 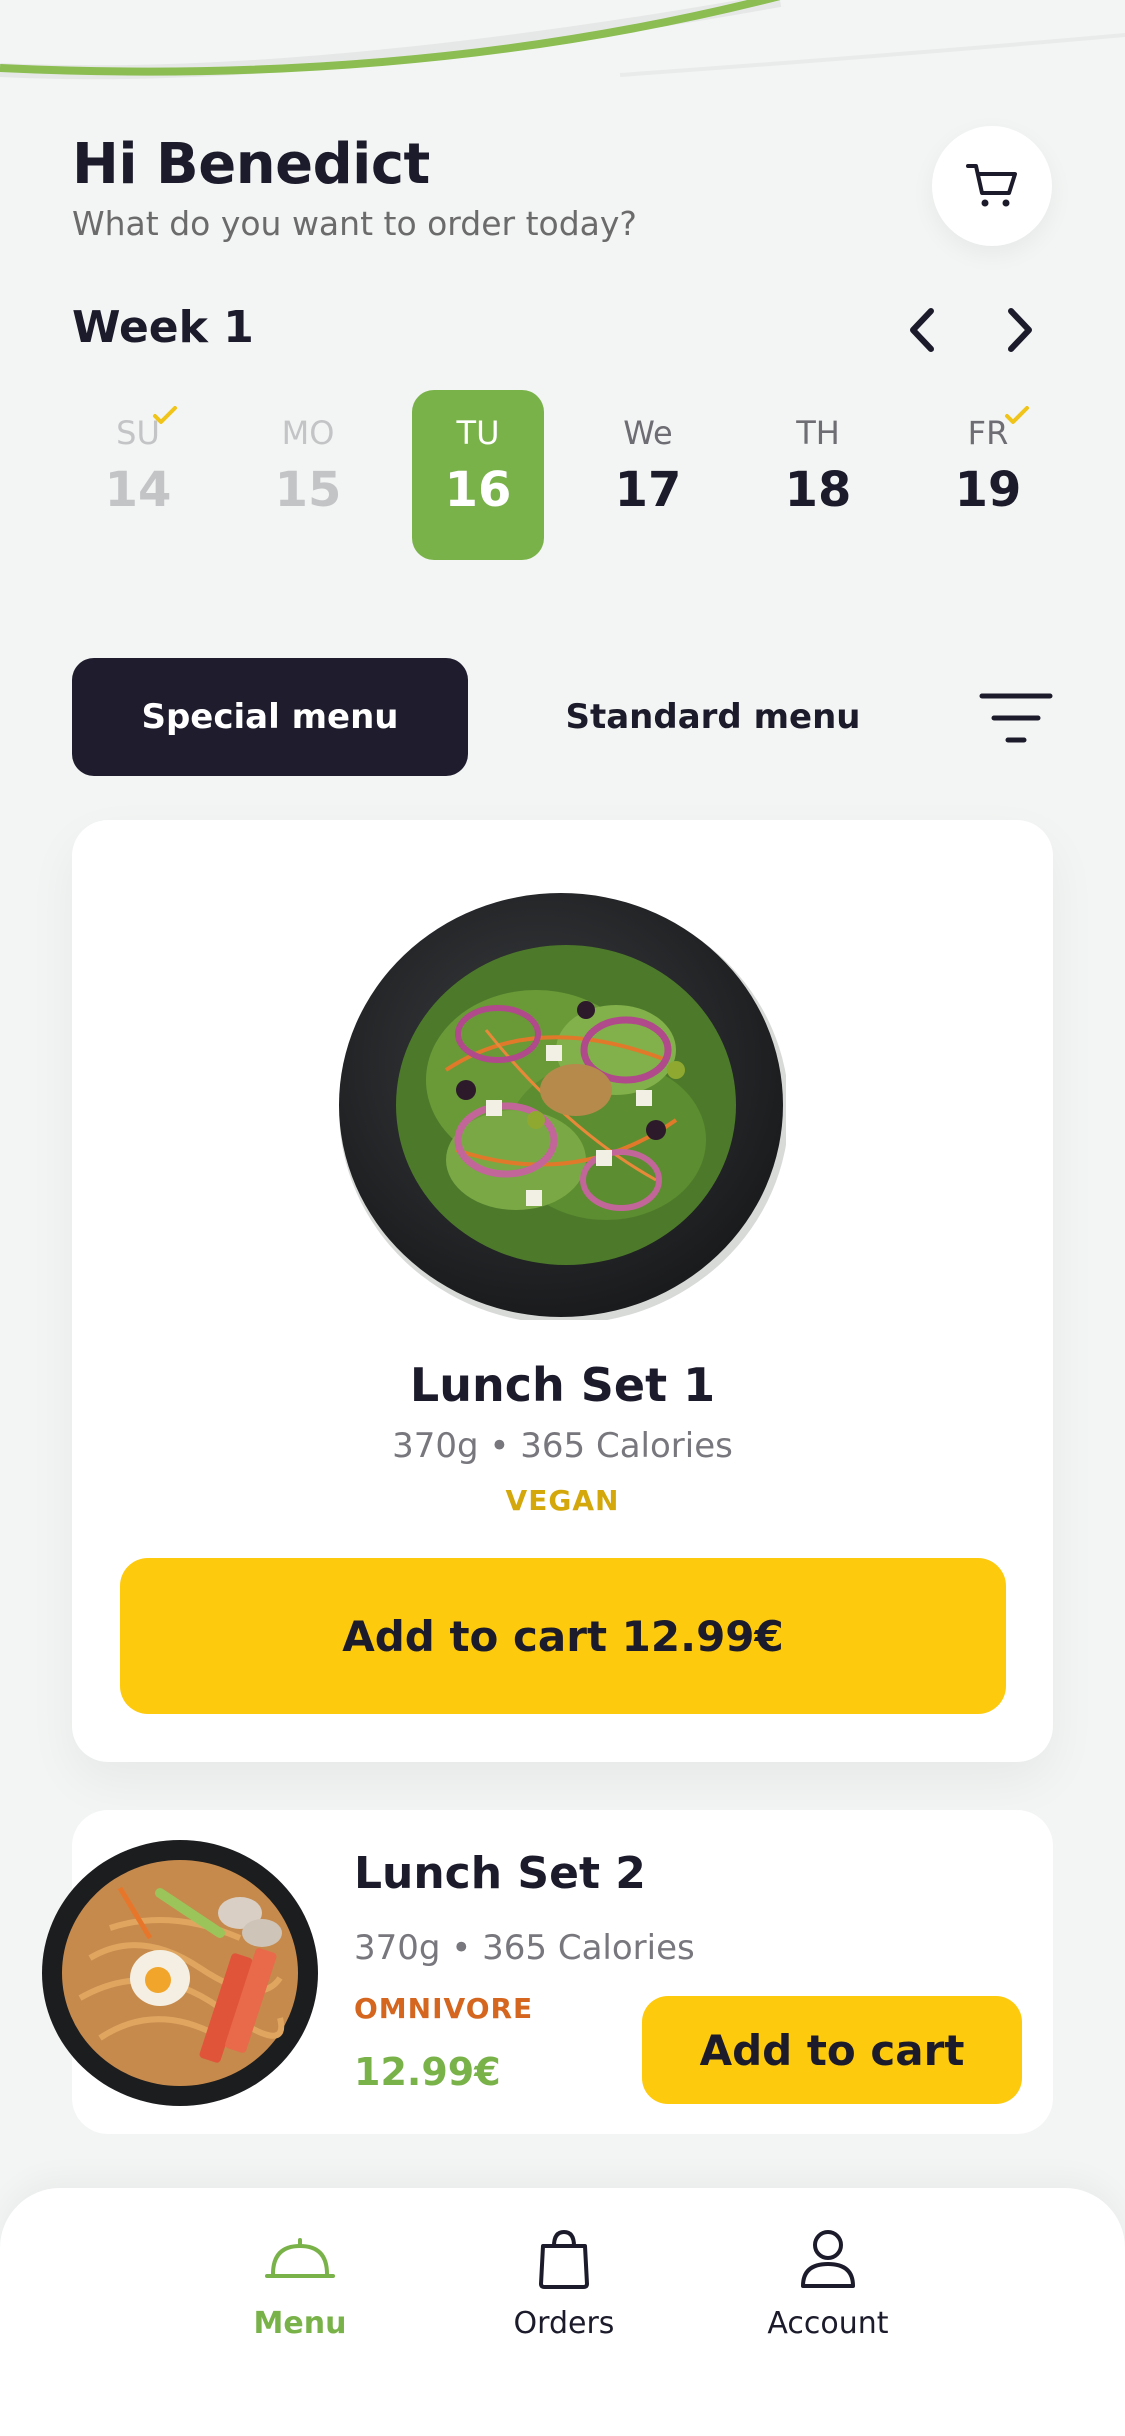 I want to click on day-number: 18, so click(x=818, y=490).